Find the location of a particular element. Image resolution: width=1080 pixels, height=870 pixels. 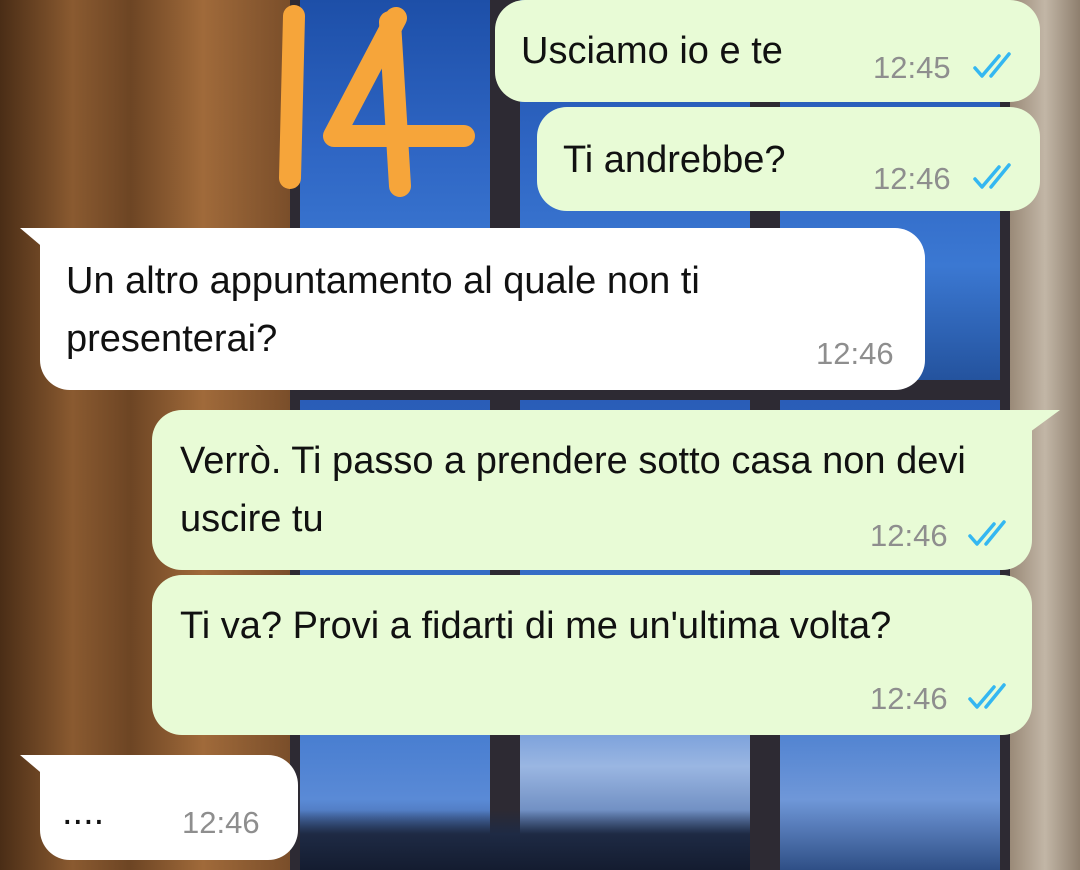

message-bubble-incoming: .... 12:46 is located at coordinates (169, 807).